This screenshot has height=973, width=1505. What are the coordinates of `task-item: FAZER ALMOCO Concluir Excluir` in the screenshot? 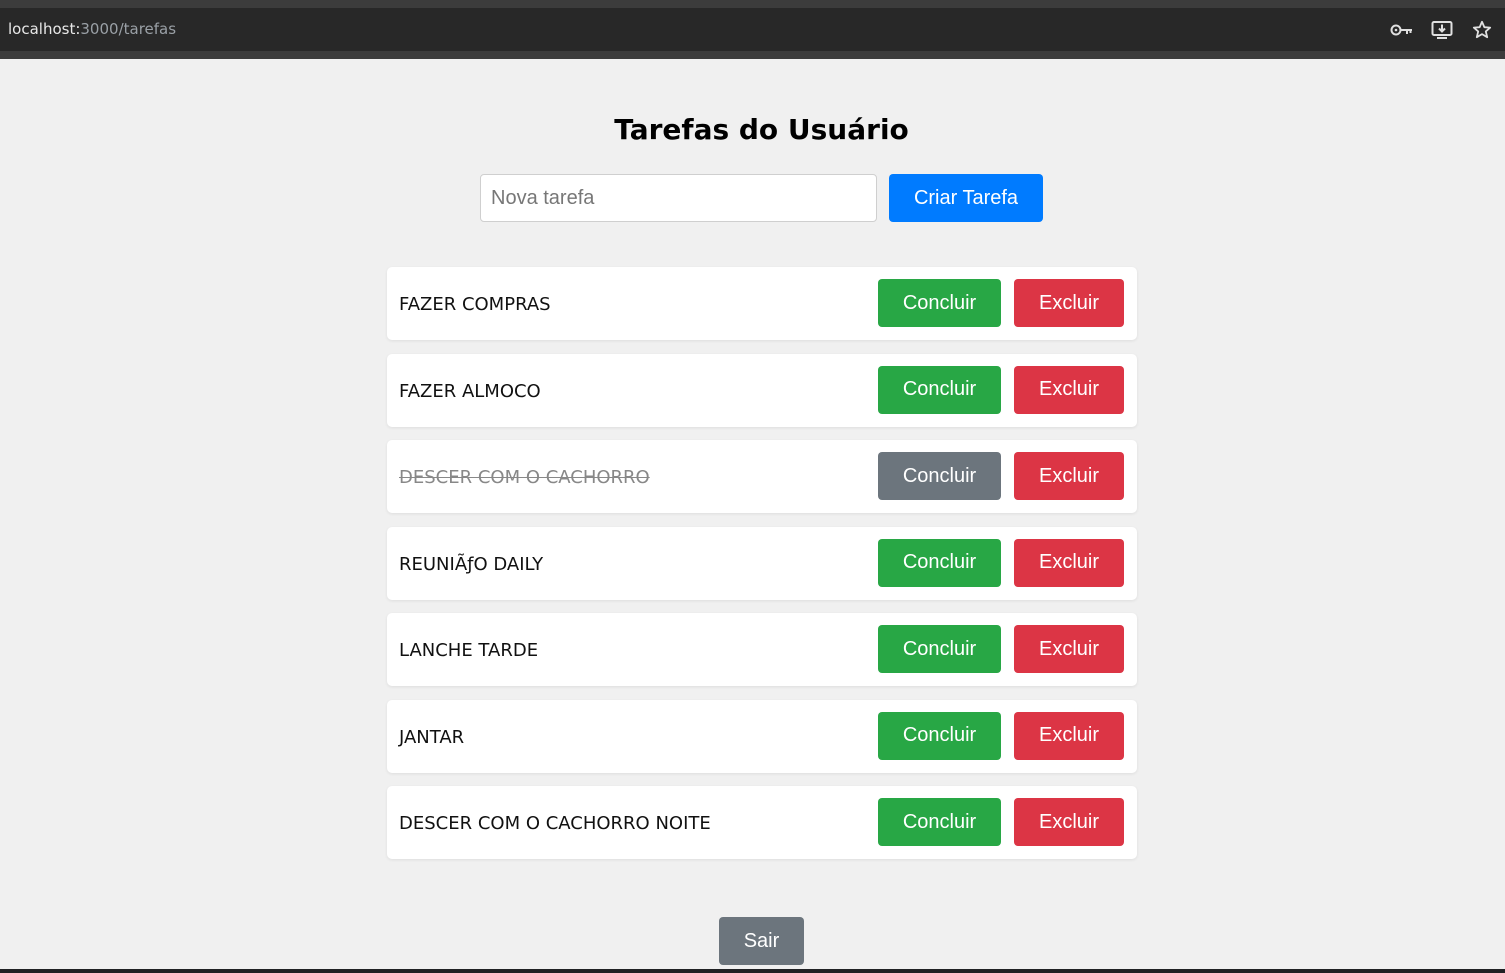 It's located at (762, 390).